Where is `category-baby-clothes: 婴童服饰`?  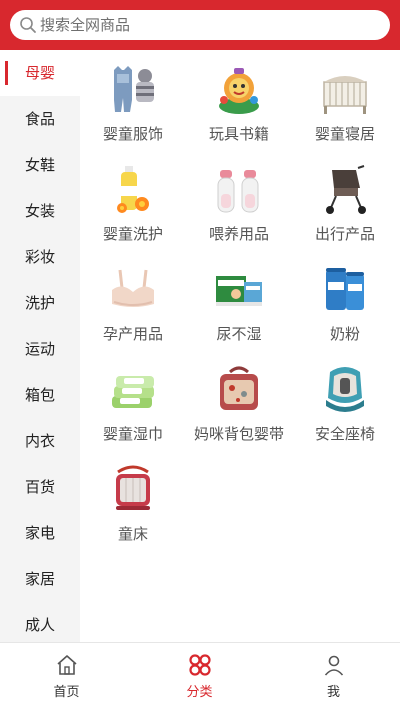 category-baby-clothes: 婴童服饰 is located at coordinates (133, 109).